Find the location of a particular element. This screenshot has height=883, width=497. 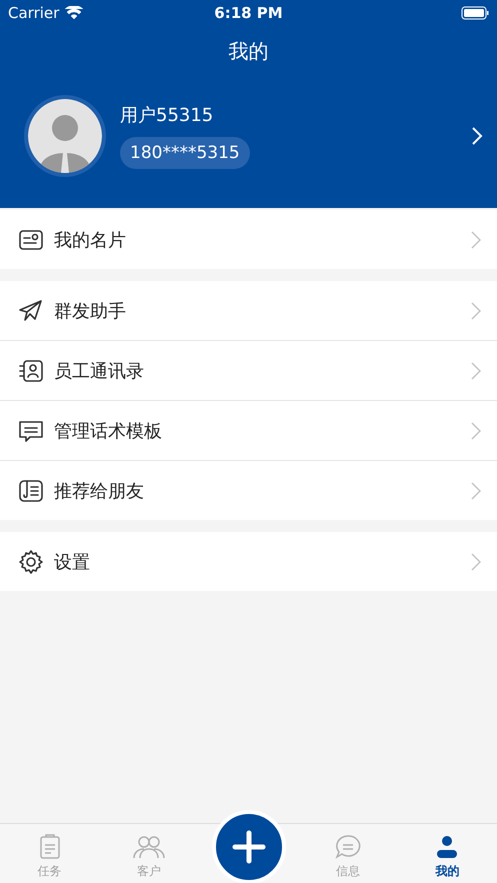

clock-time: 6:18 PM is located at coordinates (248, 13).